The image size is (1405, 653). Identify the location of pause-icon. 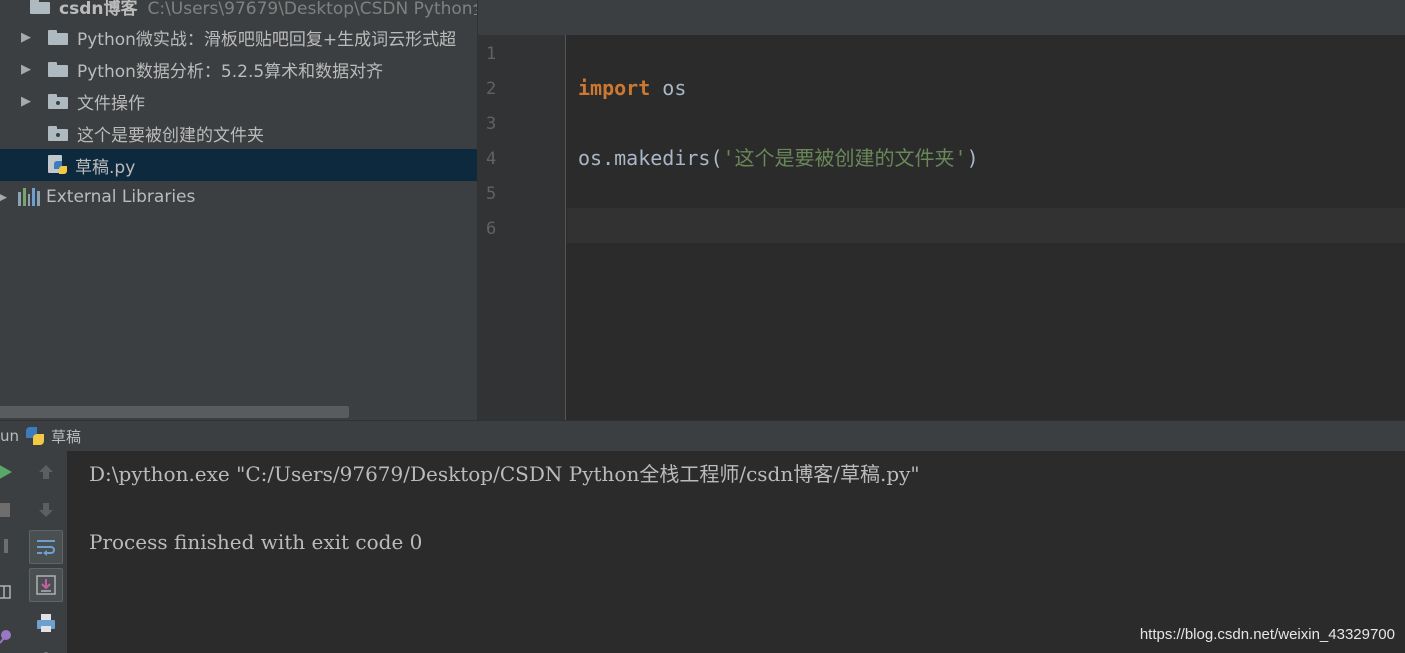
(10, 546).